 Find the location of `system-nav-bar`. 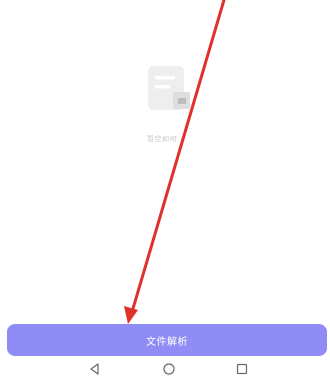

system-nav-bar is located at coordinates (165, 369).